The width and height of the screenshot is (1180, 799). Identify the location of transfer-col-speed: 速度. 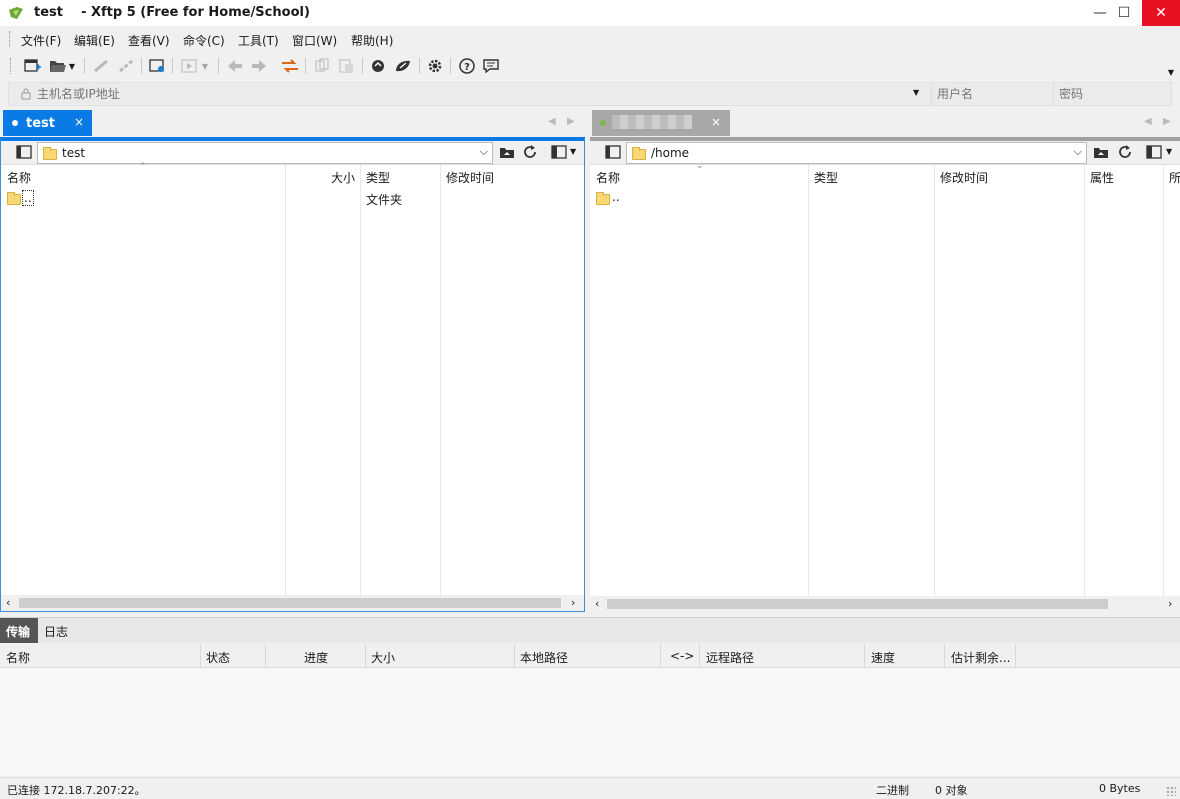
(883, 657).